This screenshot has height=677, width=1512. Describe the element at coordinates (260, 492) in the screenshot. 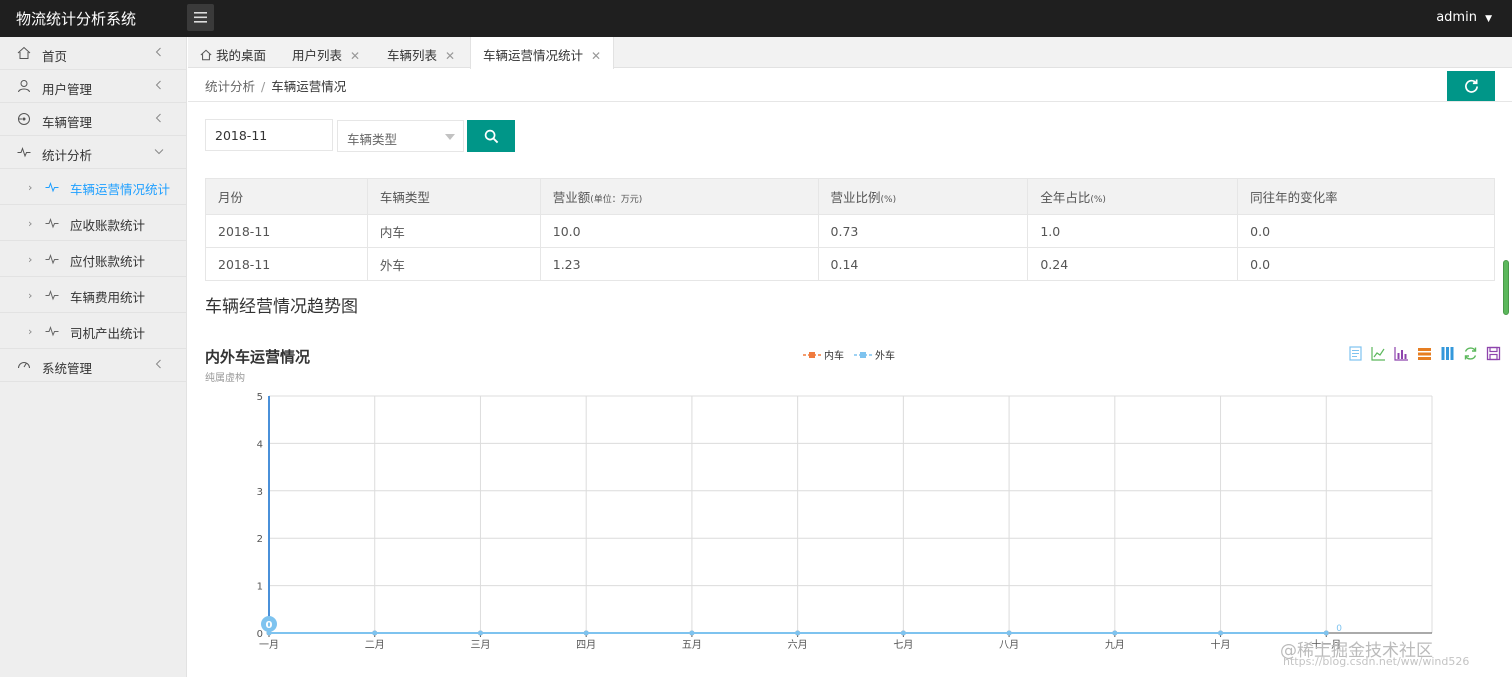

I see `y-tick-label: 3` at that location.